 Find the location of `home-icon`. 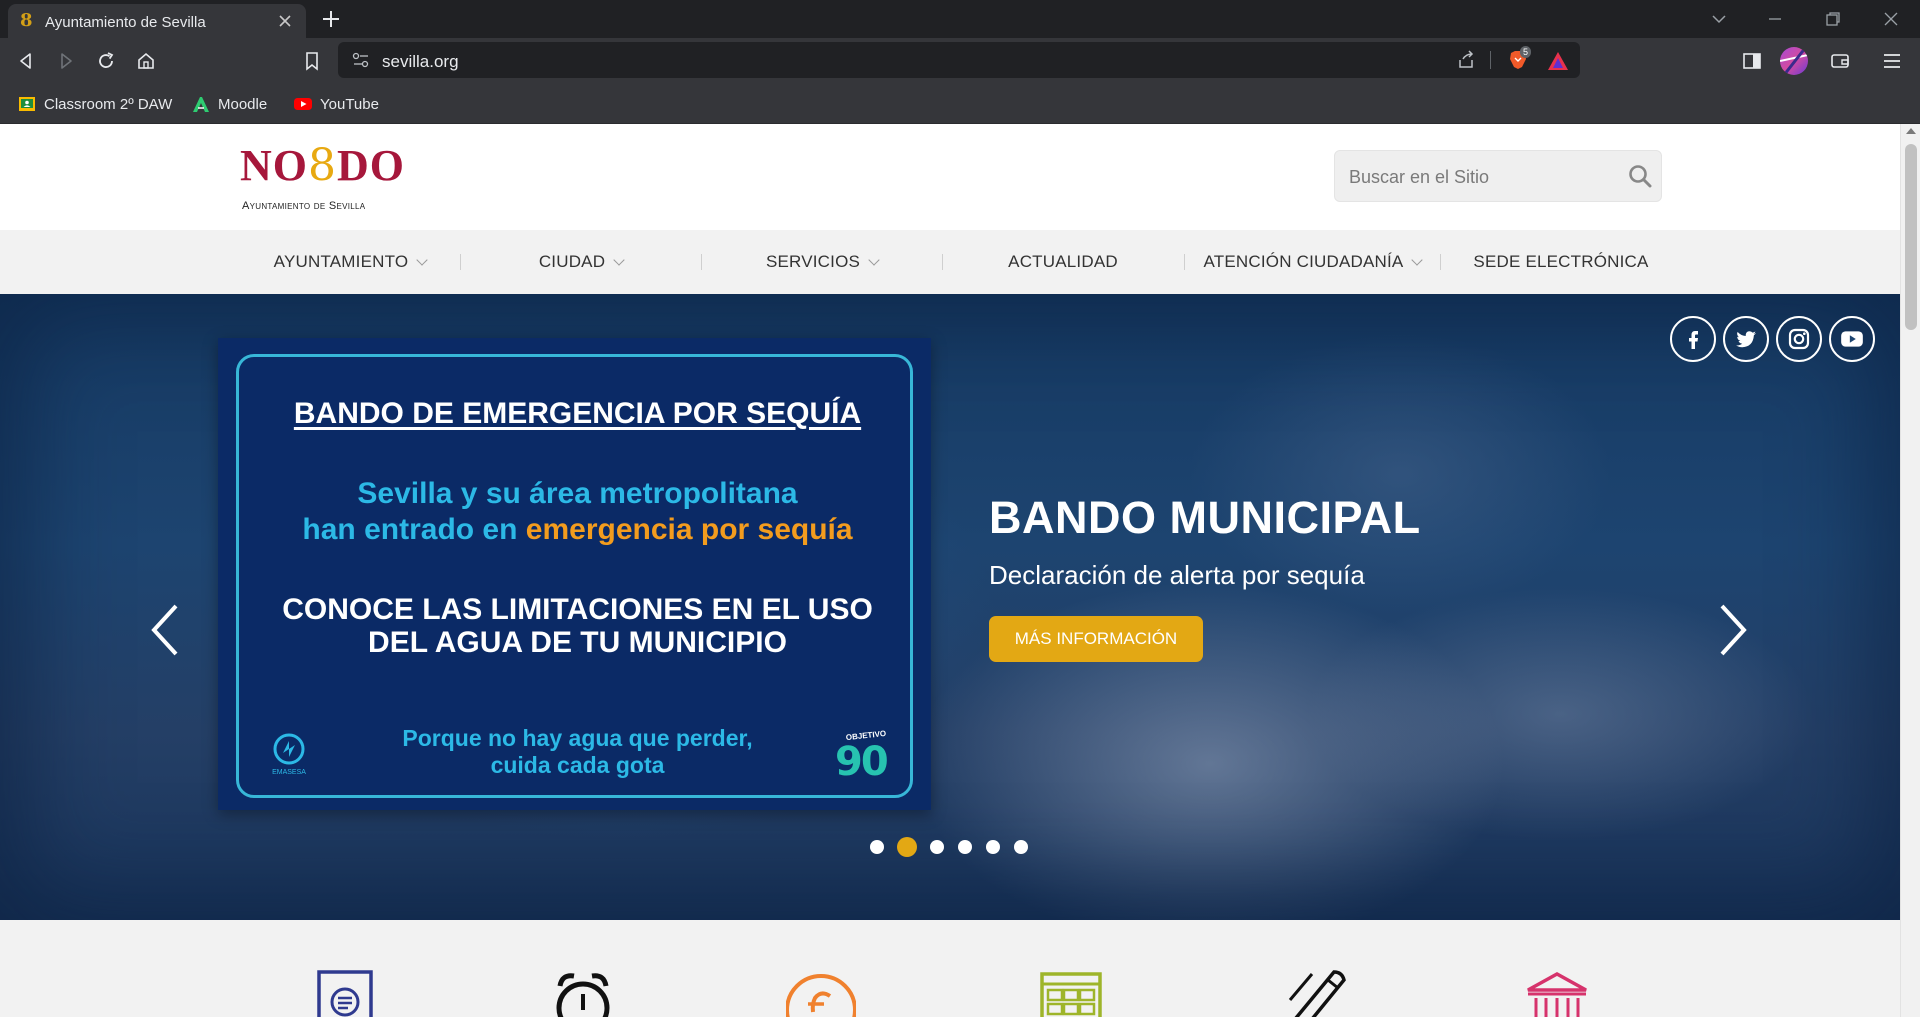

home-icon is located at coordinates (146, 61).